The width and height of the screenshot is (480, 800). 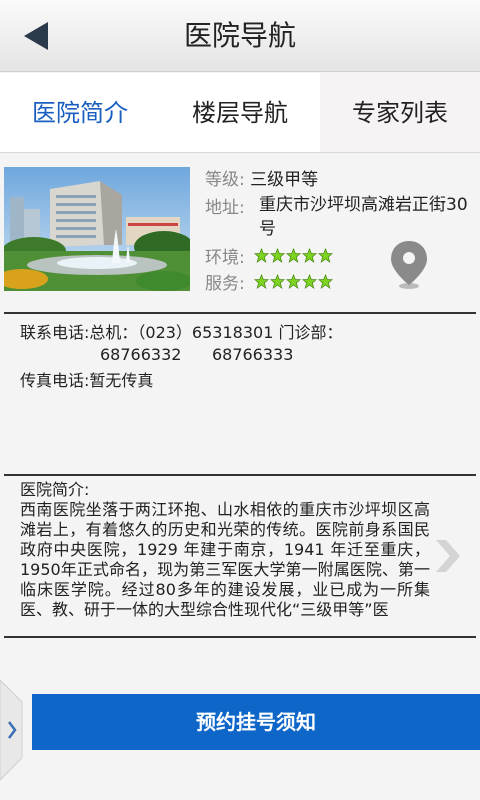 What do you see at coordinates (400, 112) in the screenshot?
I see `tab-expert-list: 专家列表` at bounding box center [400, 112].